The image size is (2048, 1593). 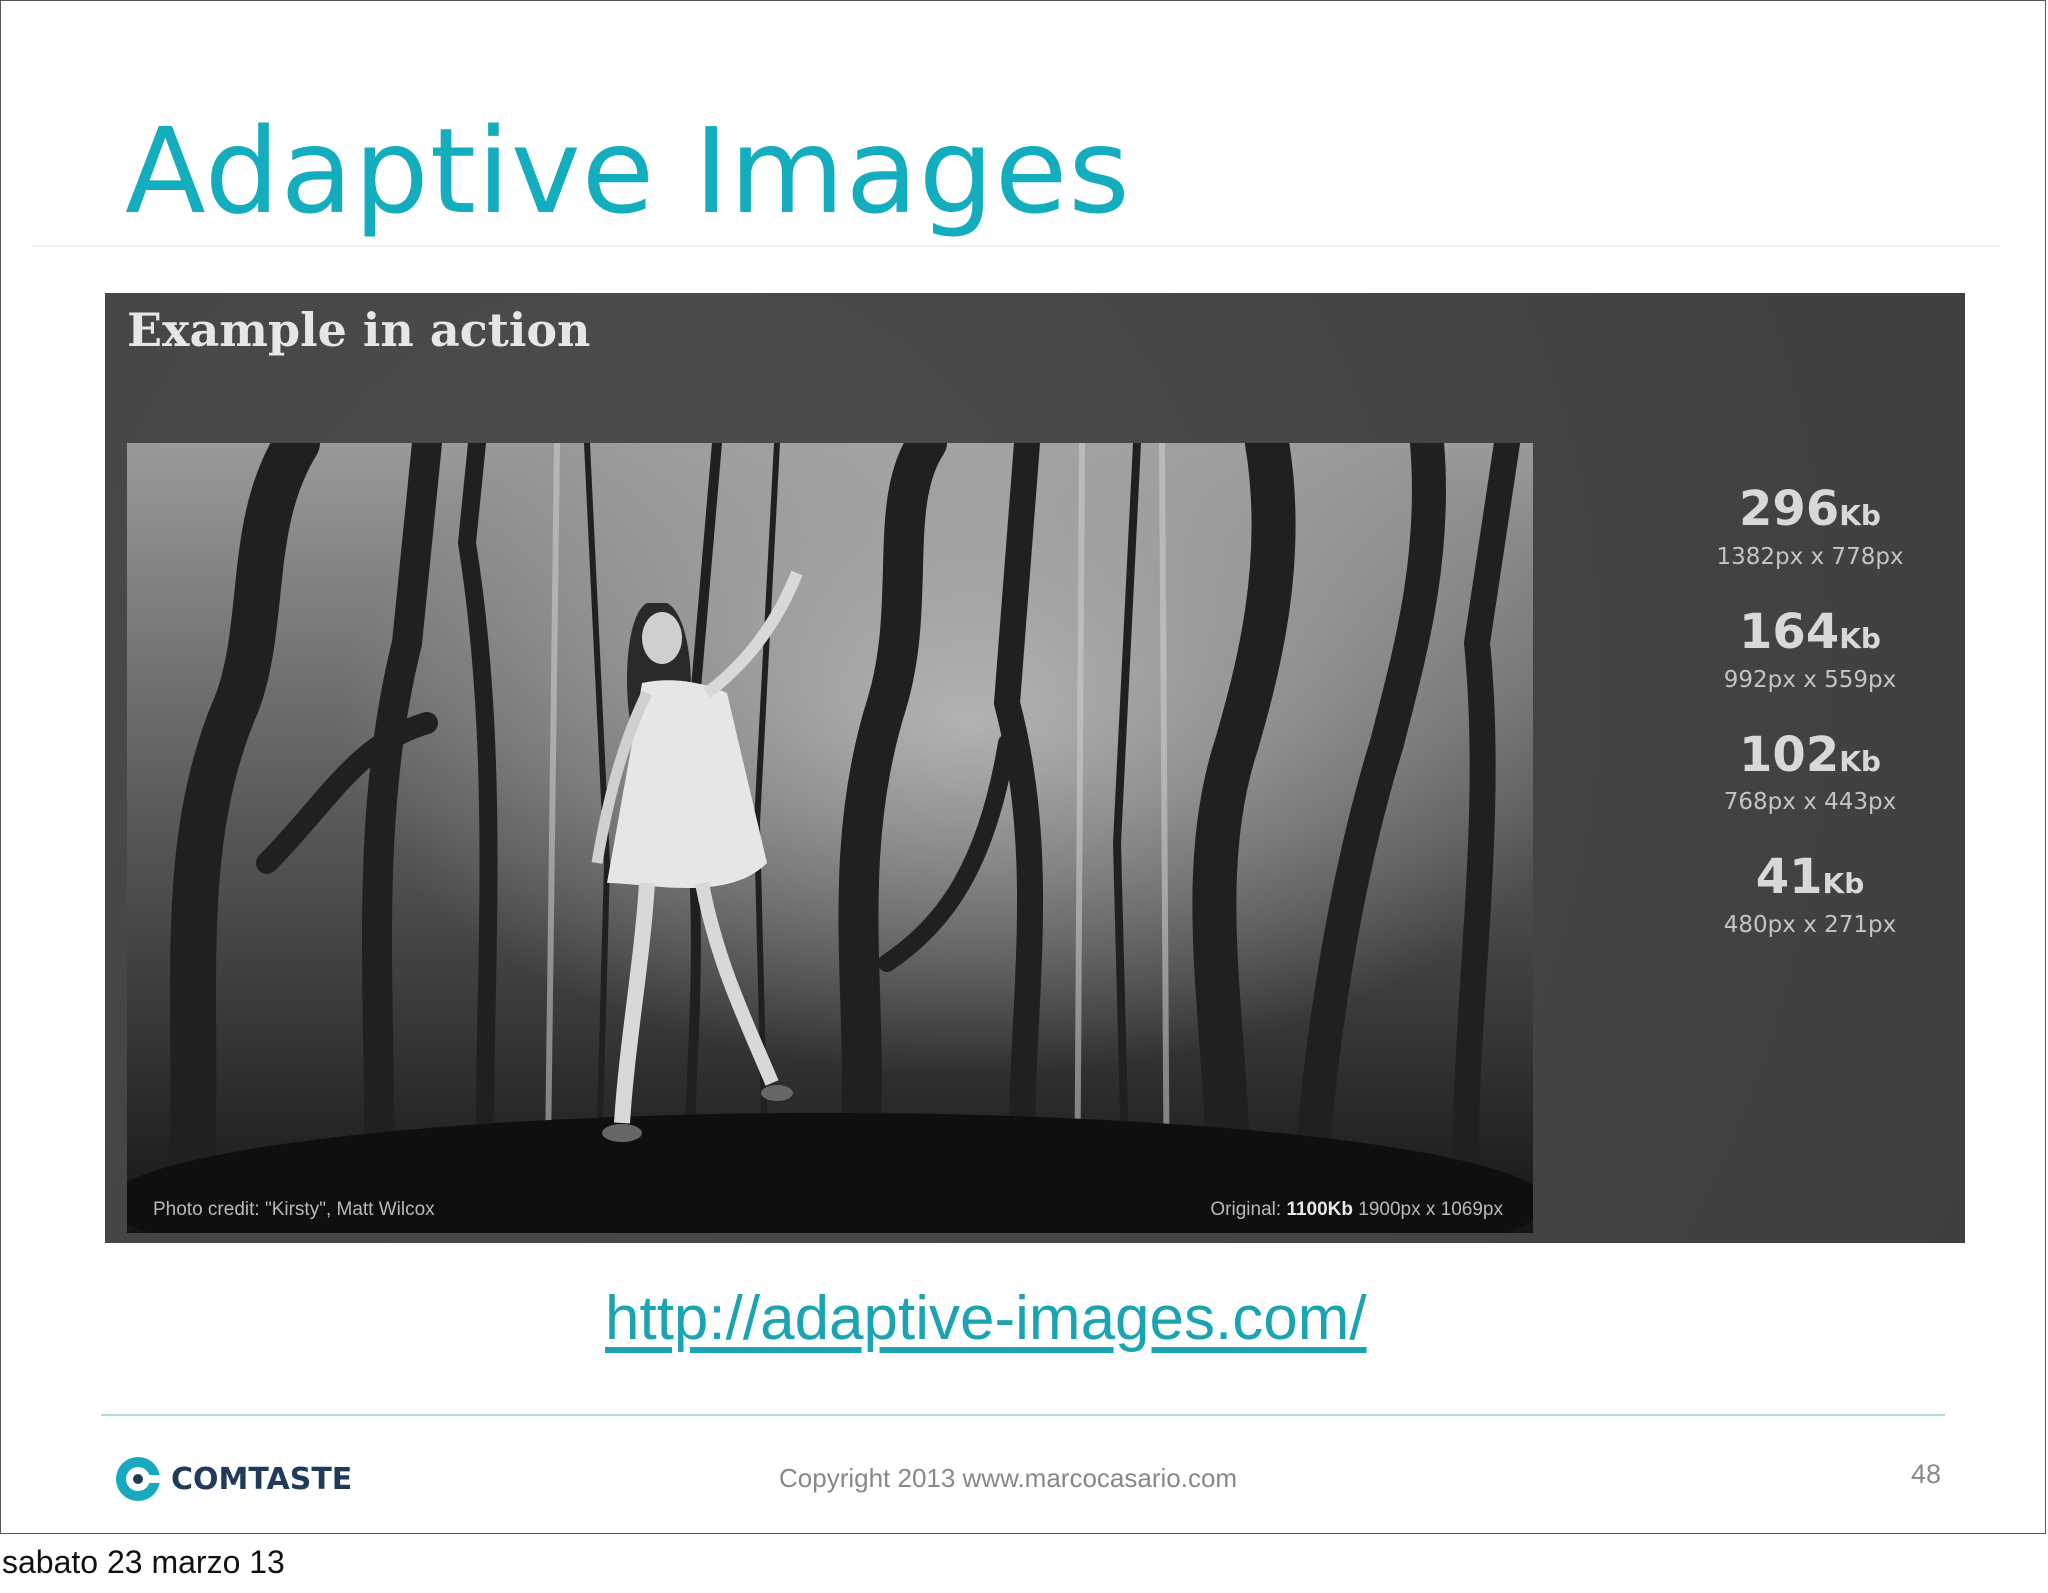 What do you see at coordinates (1246, 1209) in the screenshot?
I see `original-prefix: Original:` at bounding box center [1246, 1209].